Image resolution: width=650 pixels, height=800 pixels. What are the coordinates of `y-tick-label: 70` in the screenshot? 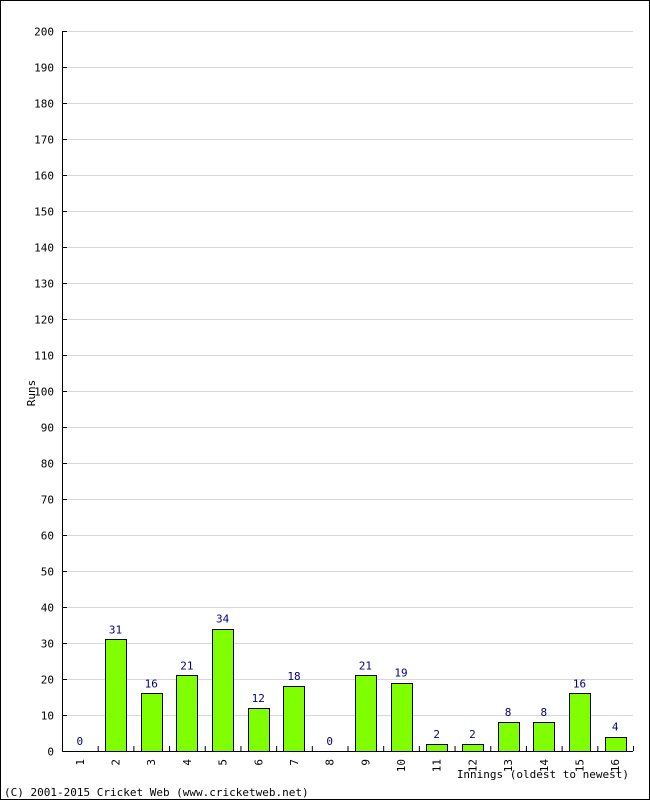 It's located at (47, 500).